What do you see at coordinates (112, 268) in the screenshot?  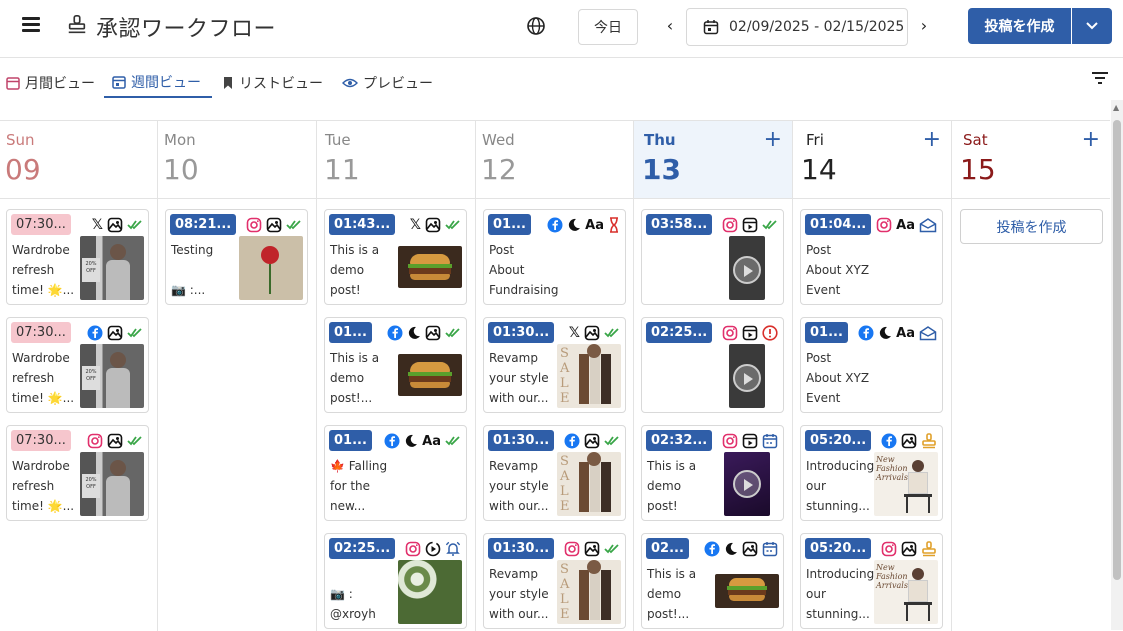 I see `post-thumbnail-woman: 20% OFF` at bounding box center [112, 268].